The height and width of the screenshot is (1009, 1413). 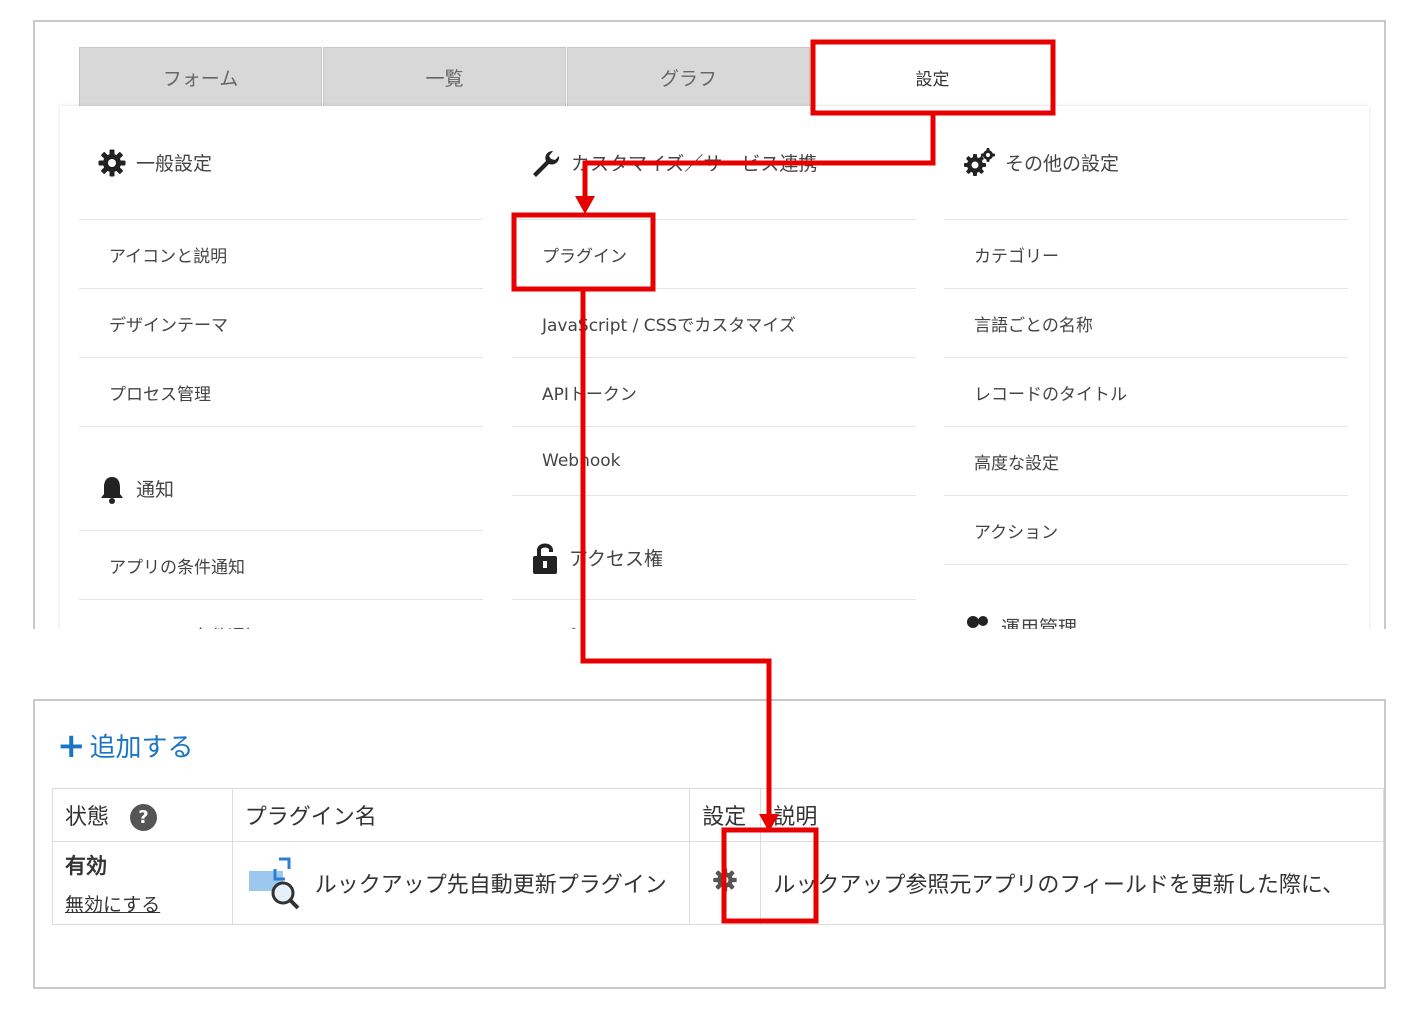 I want to click on column-settings: 設定, so click(x=725, y=815).